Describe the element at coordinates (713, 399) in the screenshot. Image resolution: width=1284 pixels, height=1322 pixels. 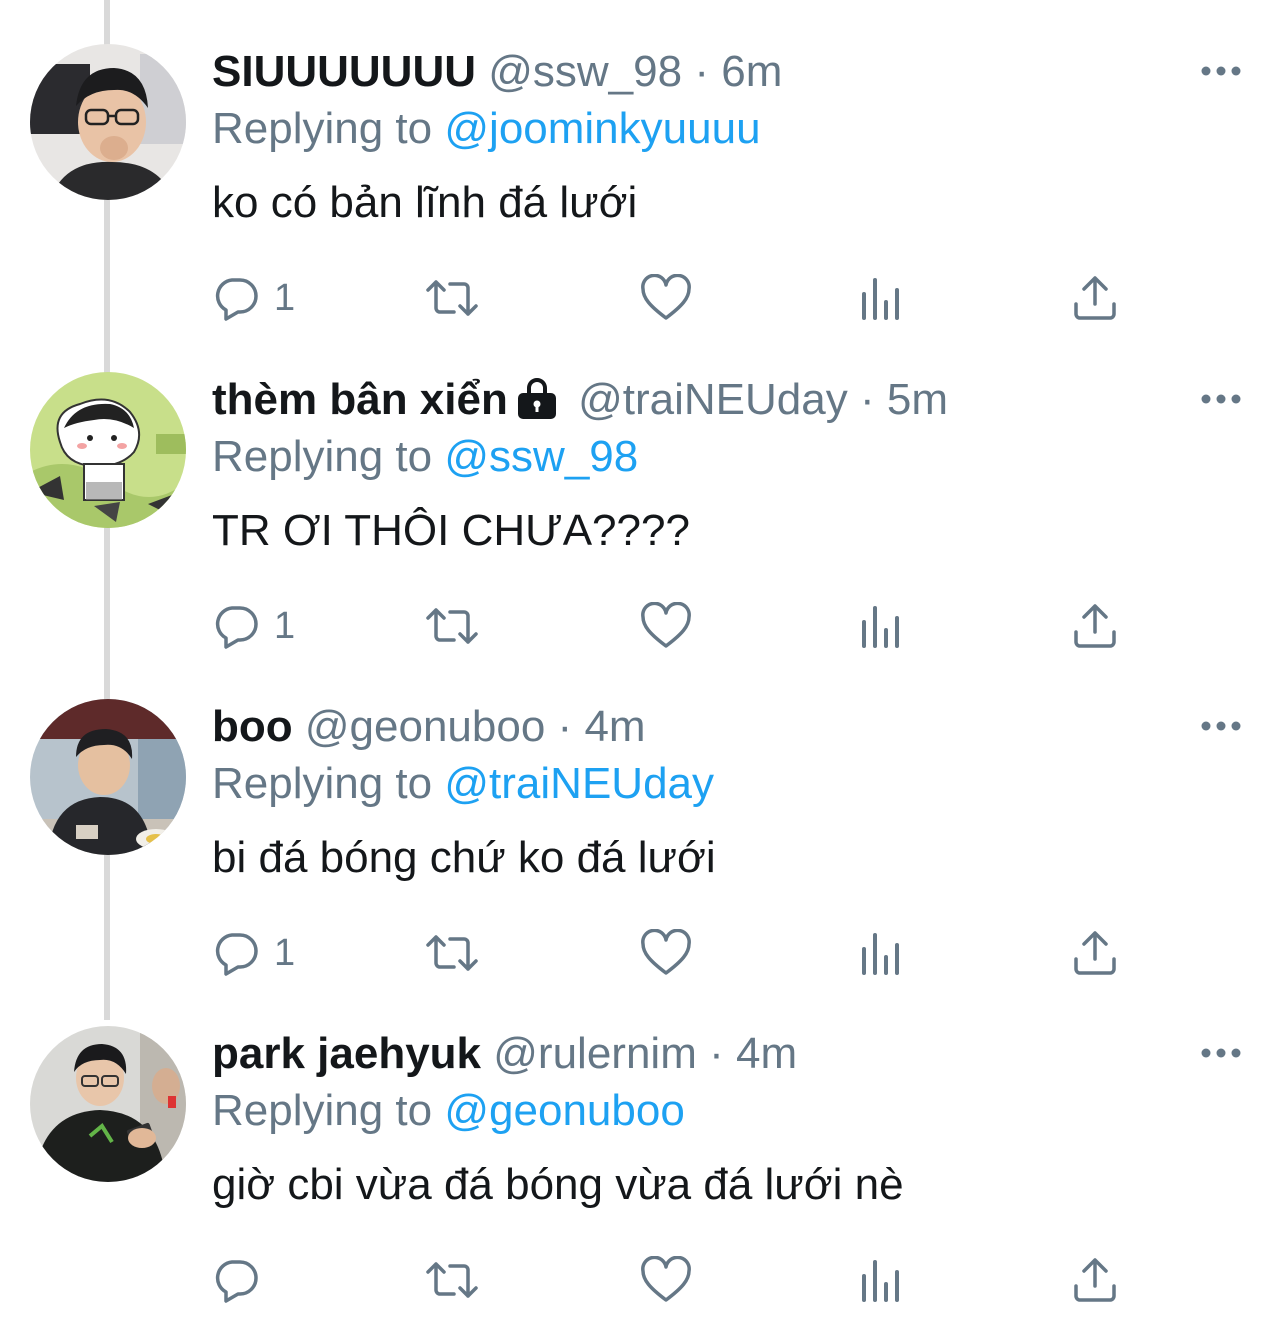
I see `user-handle: @traiNEUday` at that location.